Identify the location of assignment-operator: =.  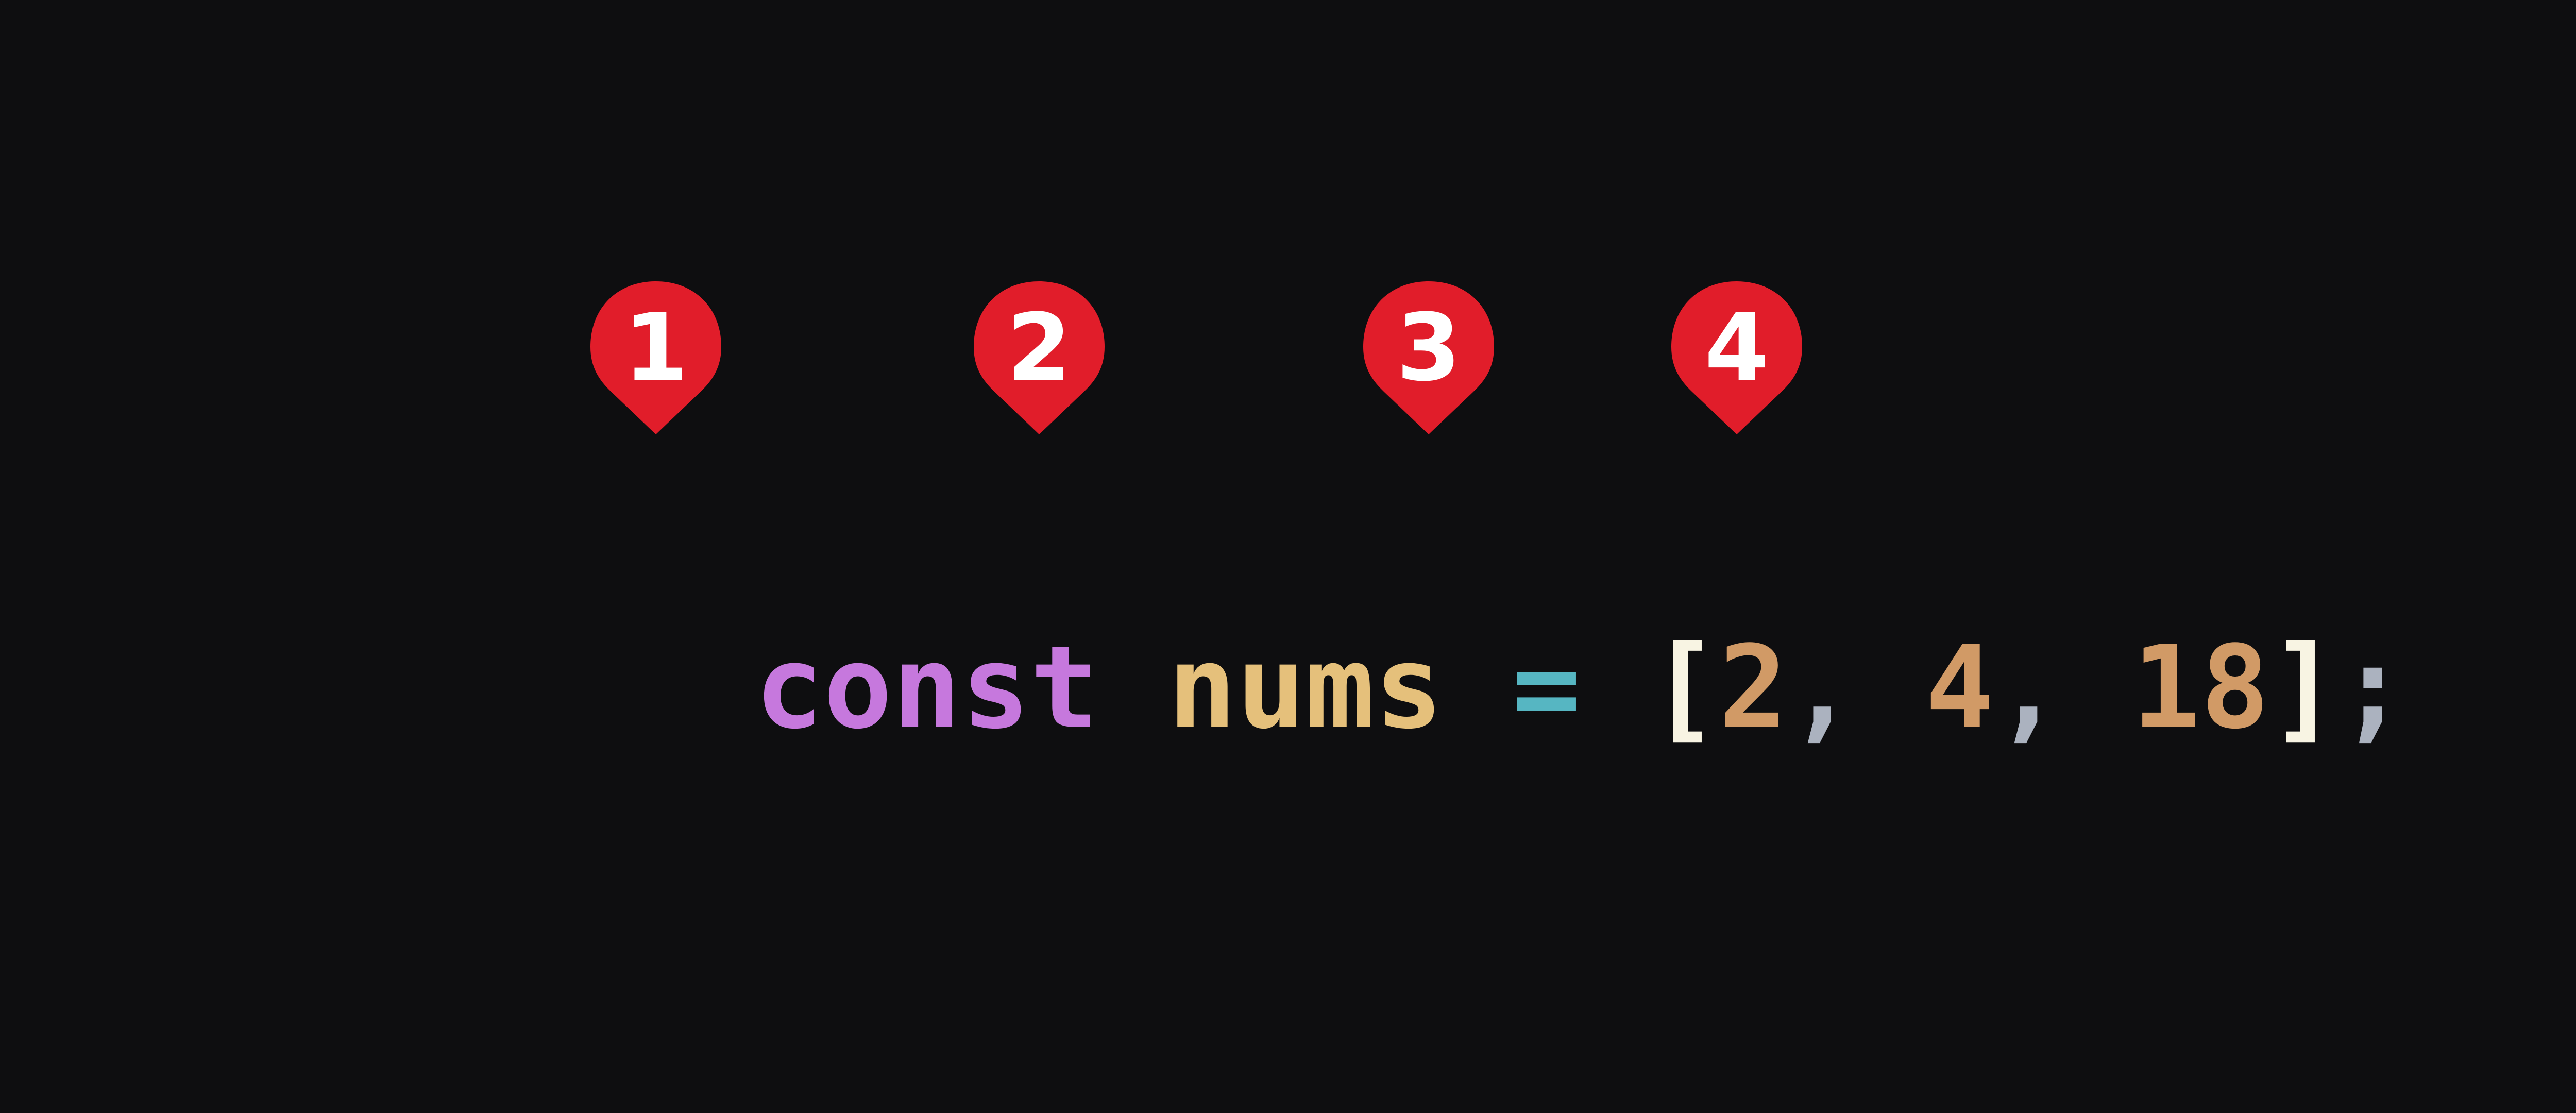
(1546, 687).